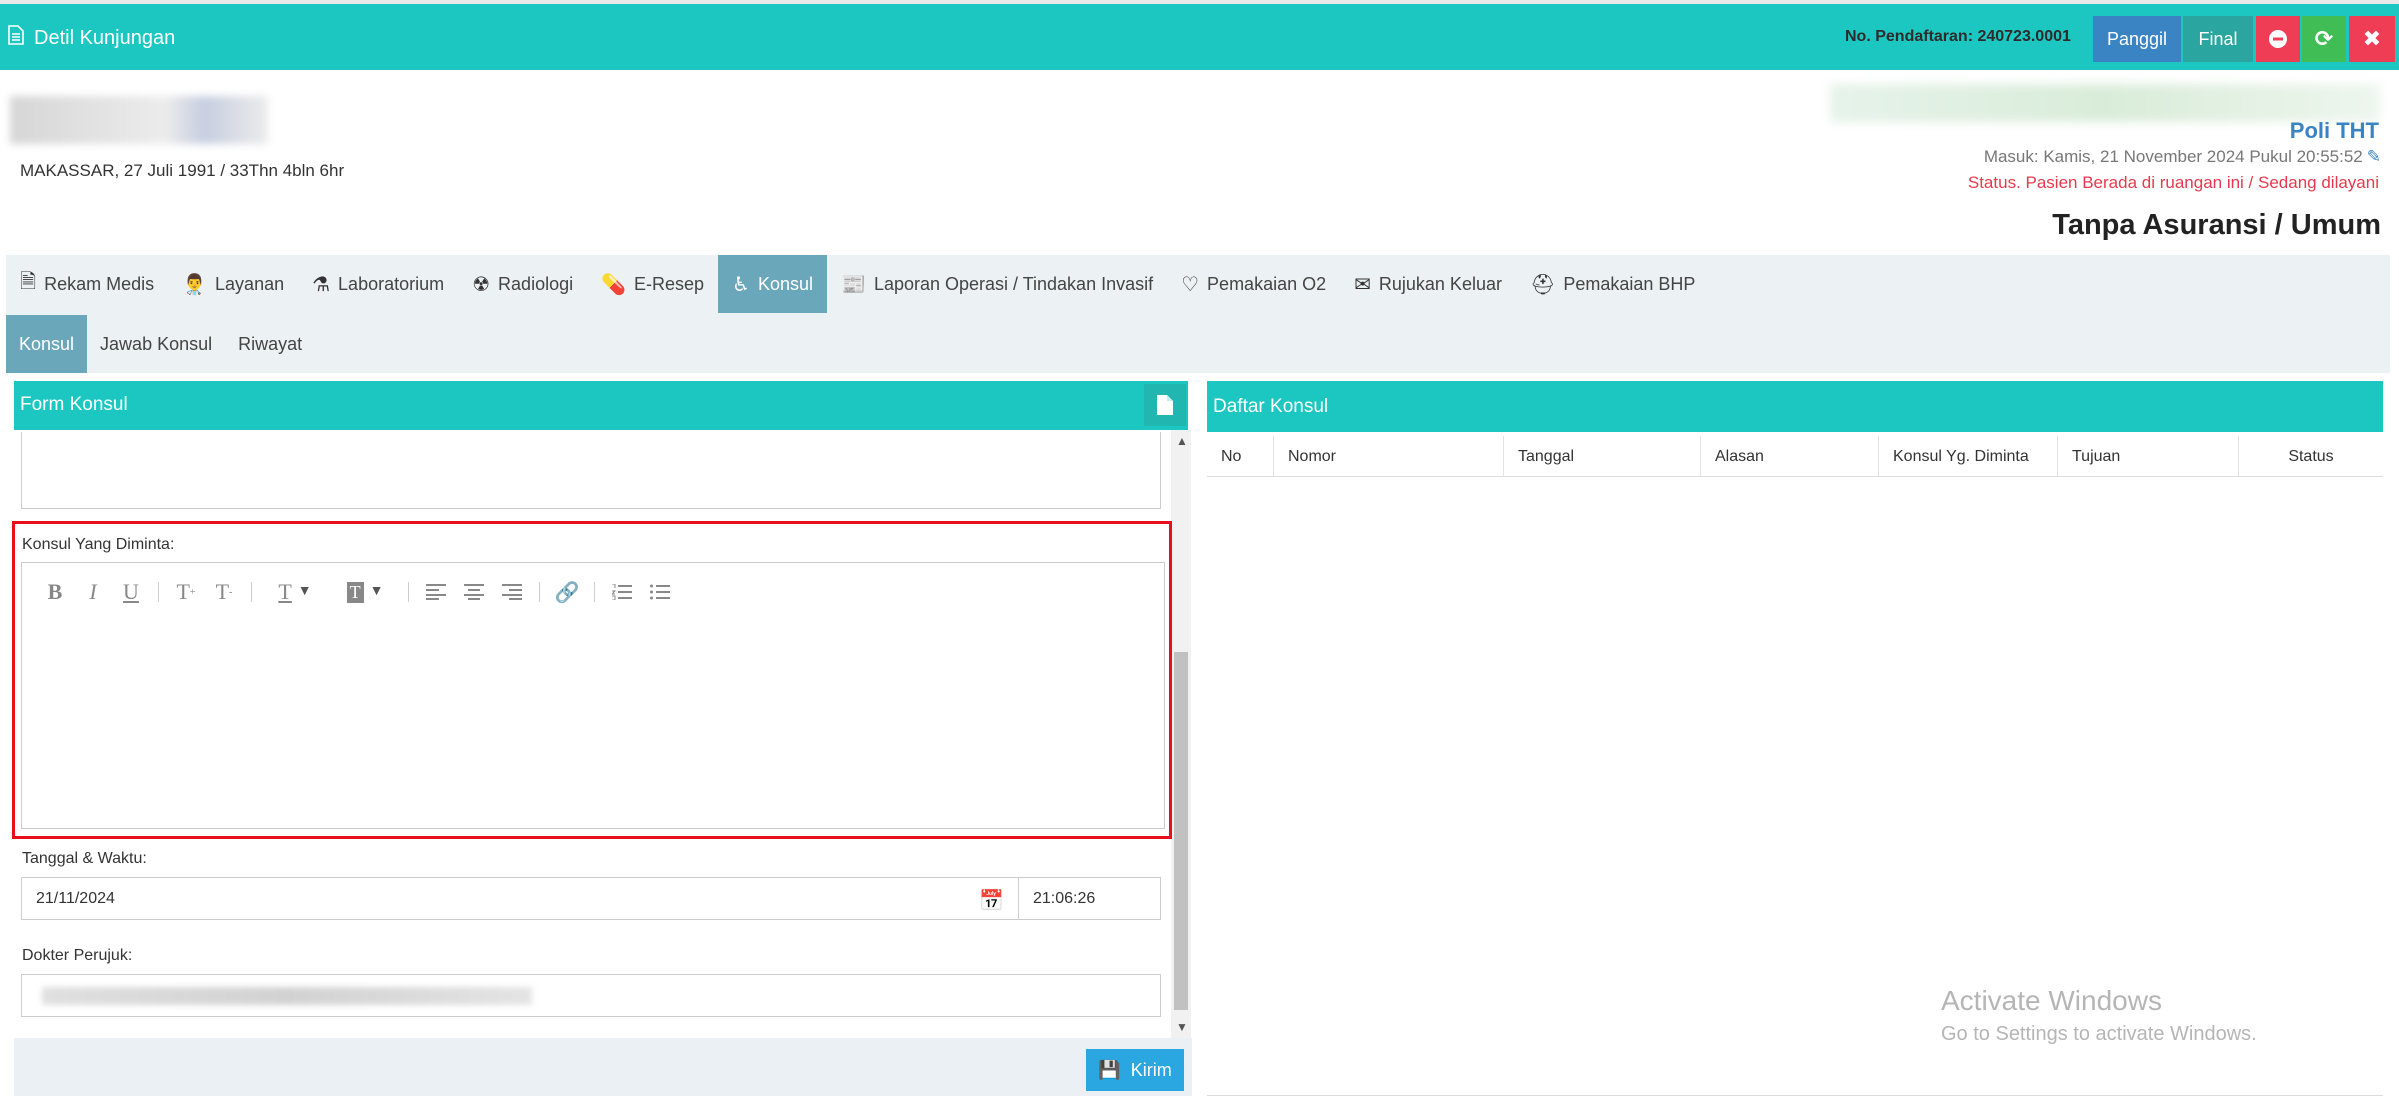 The width and height of the screenshot is (2399, 1100). I want to click on tab-pemakaian-bhp: ⛑ Pemakaian BHP, so click(1612, 284).